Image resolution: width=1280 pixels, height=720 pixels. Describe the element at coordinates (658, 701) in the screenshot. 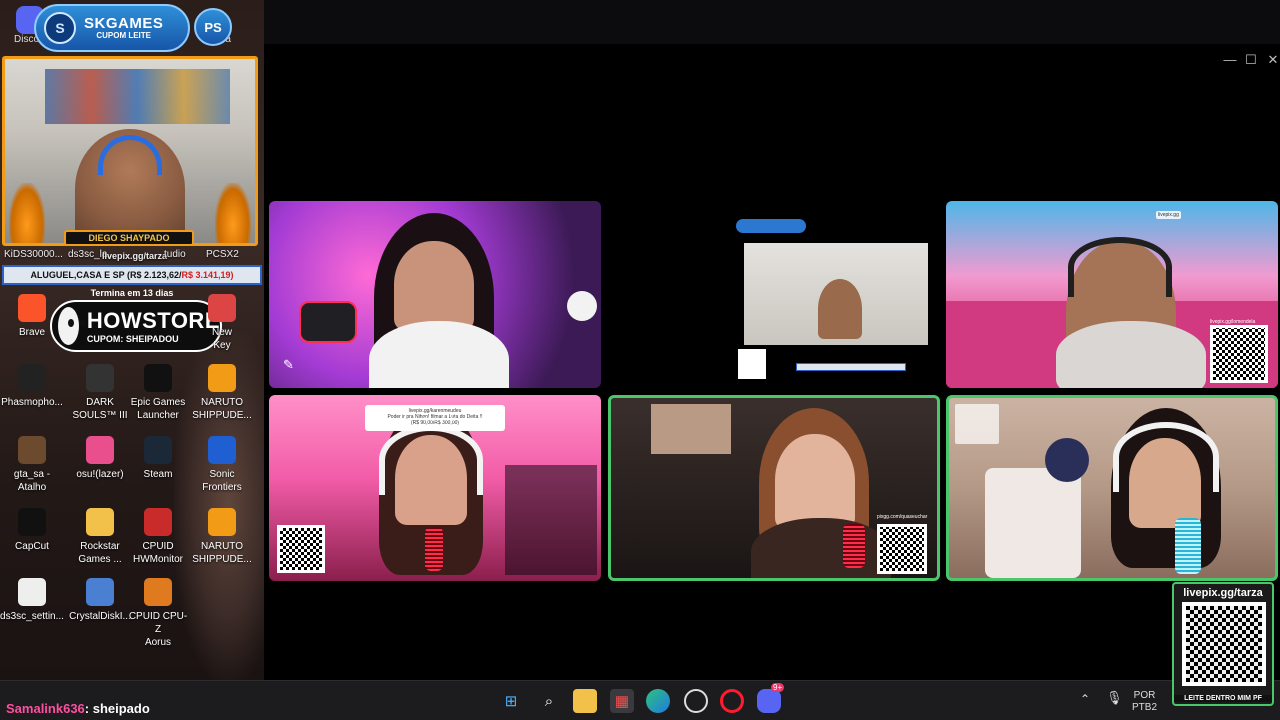

I see `edge-browser-icon` at that location.